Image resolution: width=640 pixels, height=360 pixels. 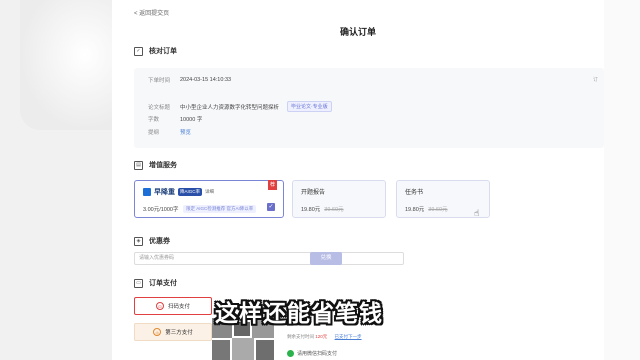 I want to click on video-subtitle: 这样还能省笔钱, so click(x=299, y=314).